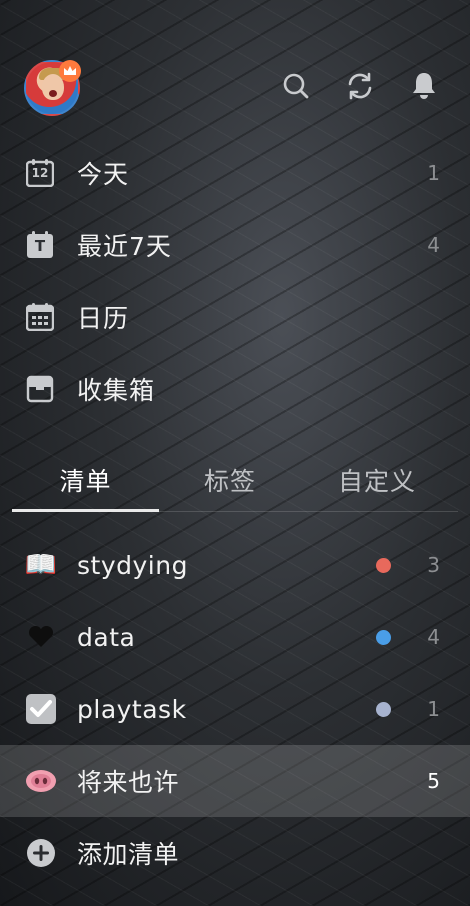  I want to click on list-count-data: 4, so click(433, 637).